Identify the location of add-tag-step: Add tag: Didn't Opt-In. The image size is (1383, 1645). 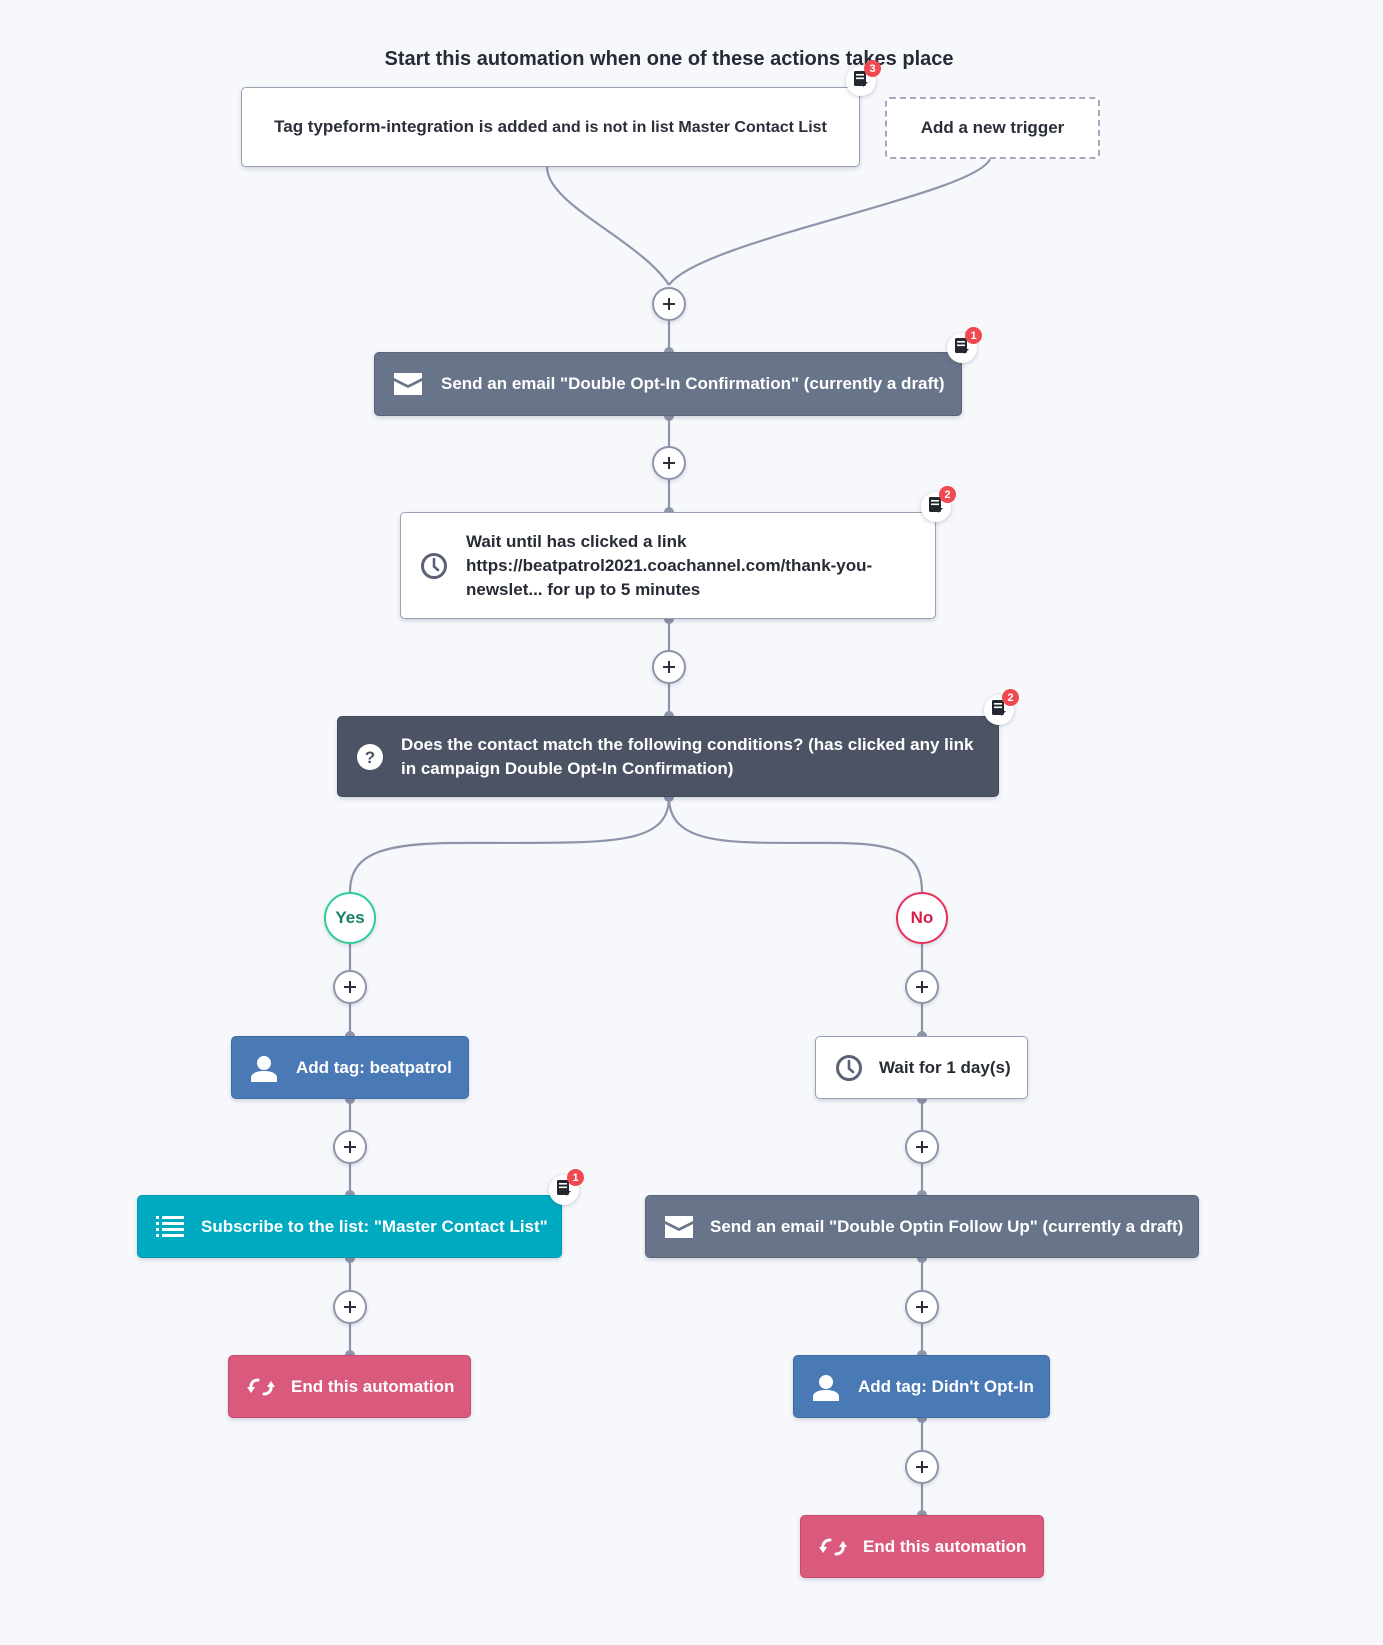
(921, 1386).